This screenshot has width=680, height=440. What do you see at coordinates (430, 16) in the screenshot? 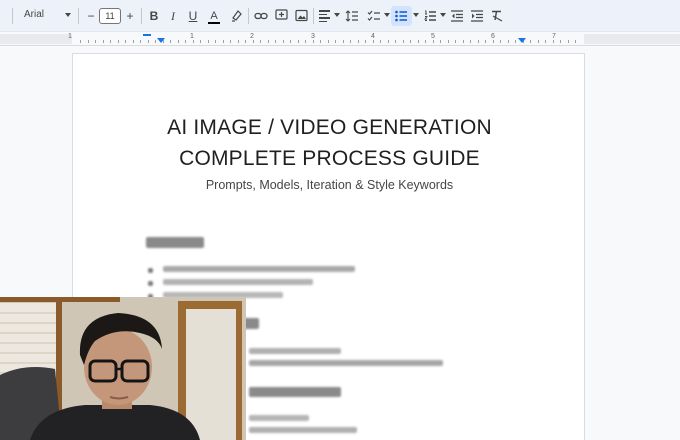
I see `numbered-list-icon` at bounding box center [430, 16].